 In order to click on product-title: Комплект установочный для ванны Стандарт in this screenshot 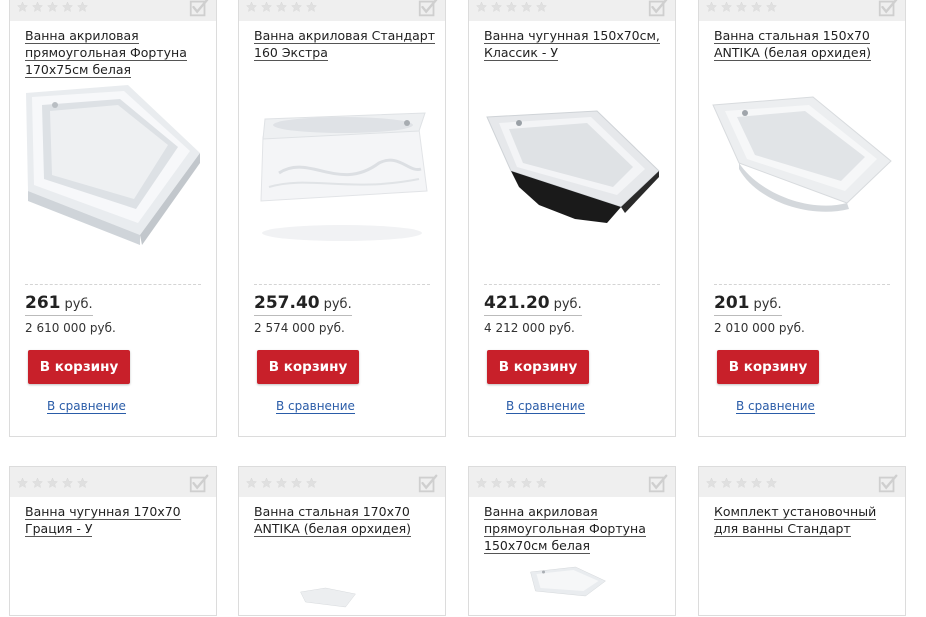, I will do `click(804, 520)`.